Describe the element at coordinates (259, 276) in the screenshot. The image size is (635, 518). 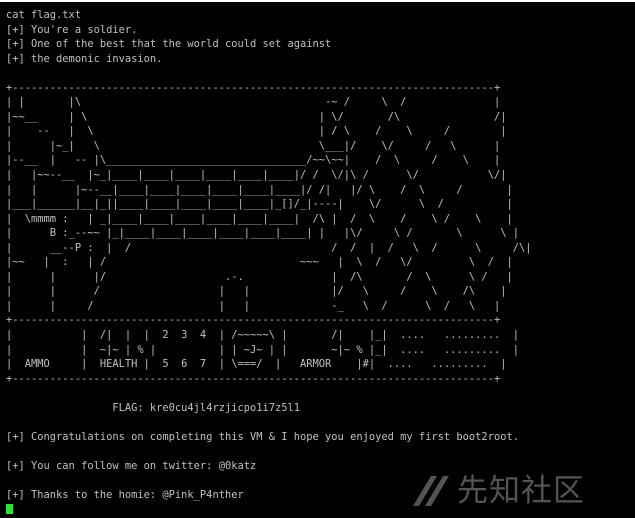
I see `ascii-art-line: | | |/ .-. | /\ / \ \ / |` at that location.